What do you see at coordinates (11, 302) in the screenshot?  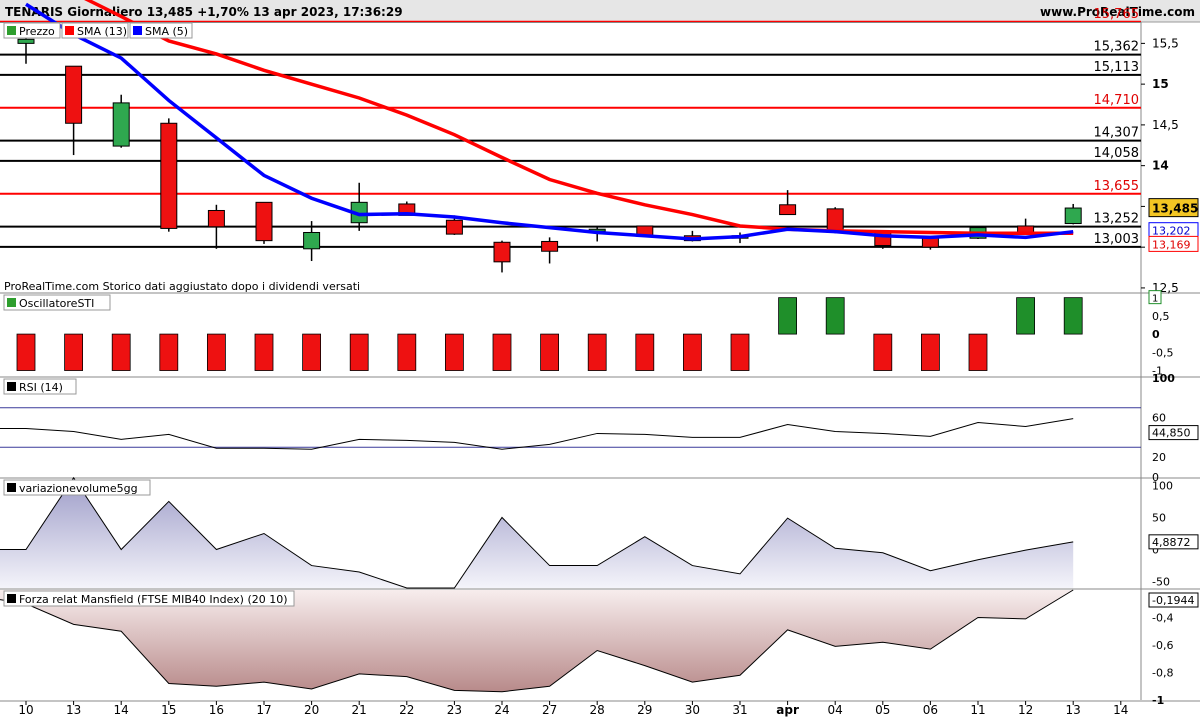 I see `sti-swatch` at bounding box center [11, 302].